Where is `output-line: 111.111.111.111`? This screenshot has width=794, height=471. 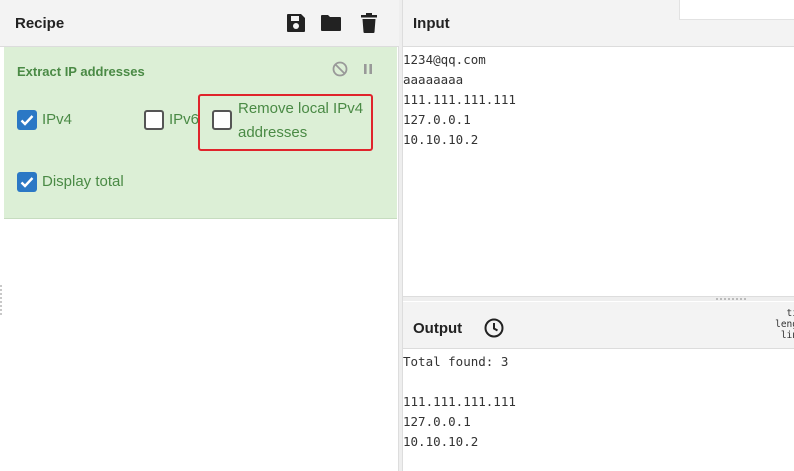 output-line: 111.111.111.111 is located at coordinates (459, 401).